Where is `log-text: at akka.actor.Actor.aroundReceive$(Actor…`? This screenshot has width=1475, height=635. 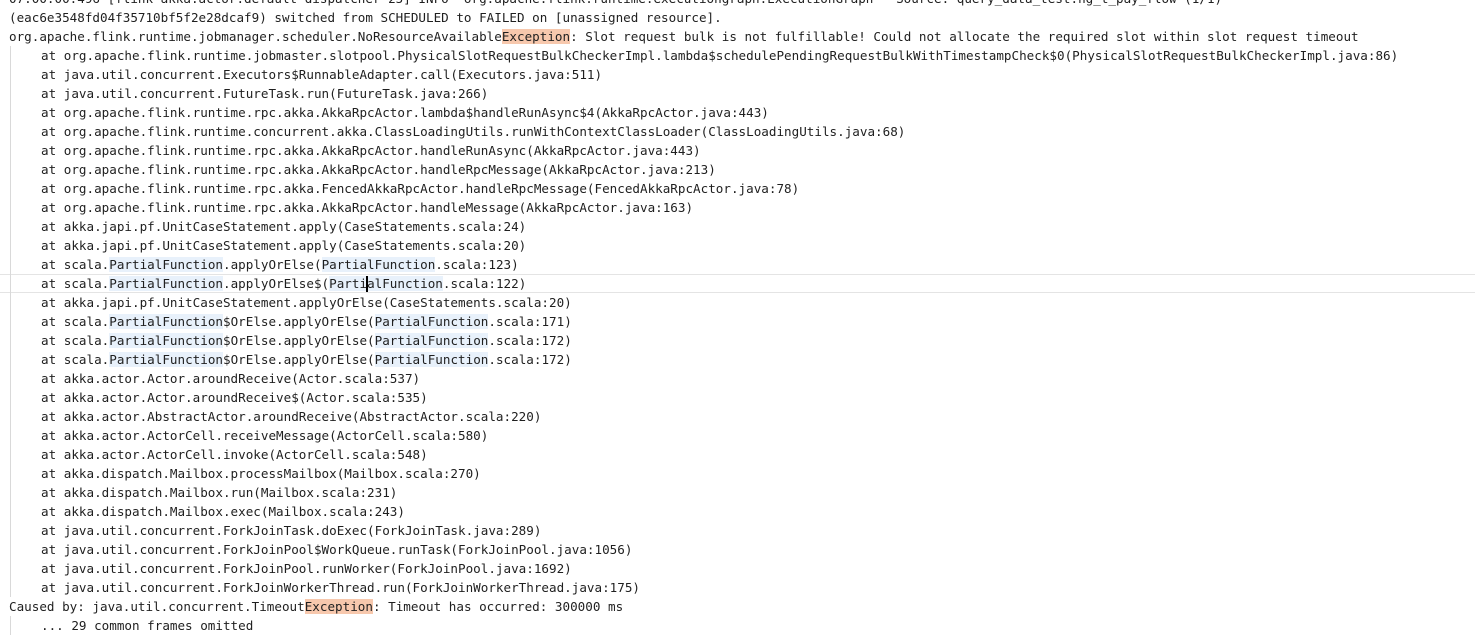 log-text: at akka.actor.Actor.aroundReceive$(Actor… is located at coordinates (234, 397).